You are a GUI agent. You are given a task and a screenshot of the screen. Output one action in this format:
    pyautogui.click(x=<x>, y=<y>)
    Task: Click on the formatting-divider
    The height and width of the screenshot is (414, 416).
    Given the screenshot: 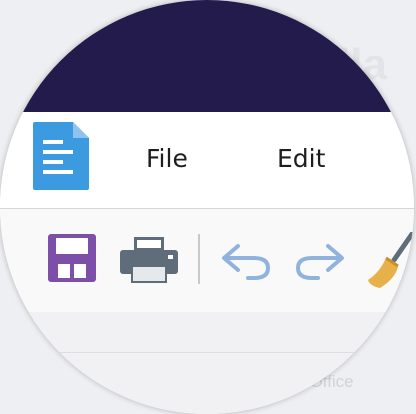 What is the action you would take?
    pyautogui.click(x=207, y=352)
    